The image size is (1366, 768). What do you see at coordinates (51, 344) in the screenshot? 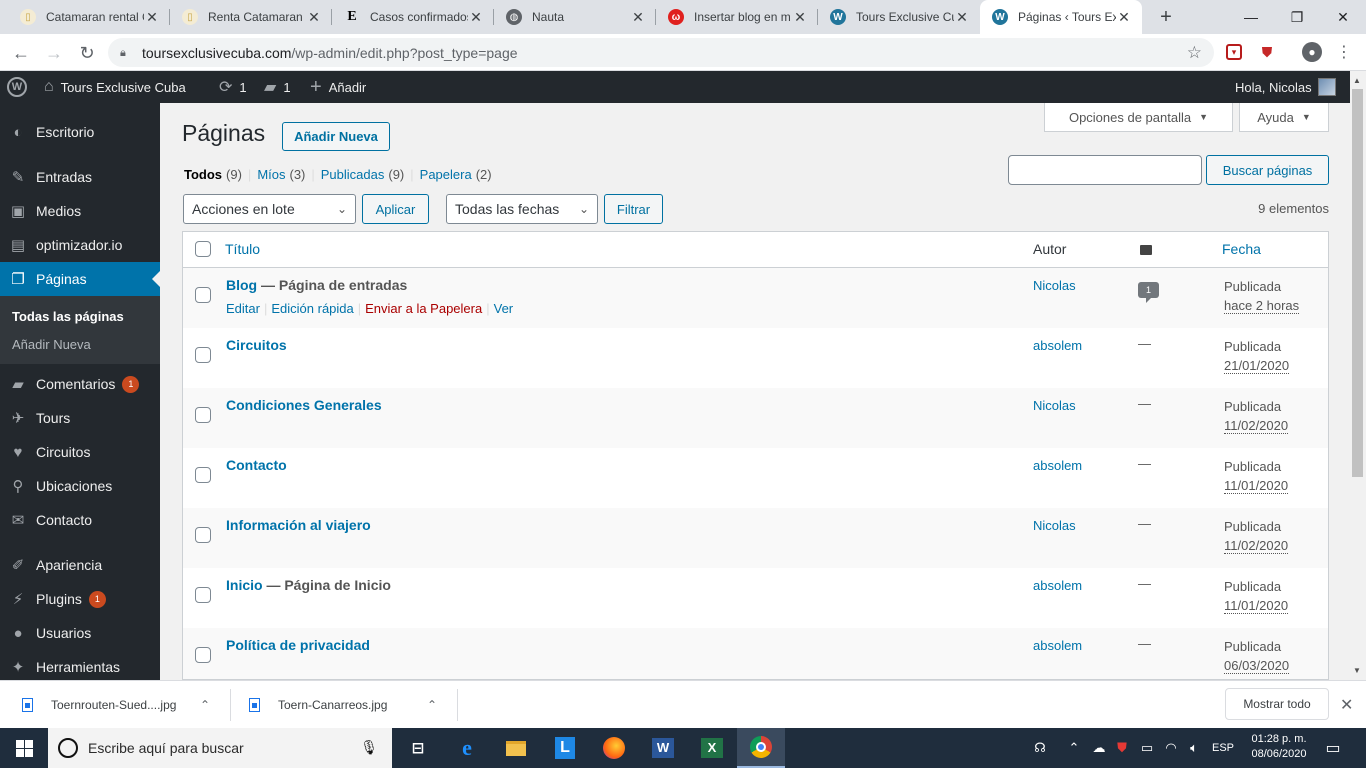
I see `submenu-add-new: Añadir Nueva` at bounding box center [51, 344].